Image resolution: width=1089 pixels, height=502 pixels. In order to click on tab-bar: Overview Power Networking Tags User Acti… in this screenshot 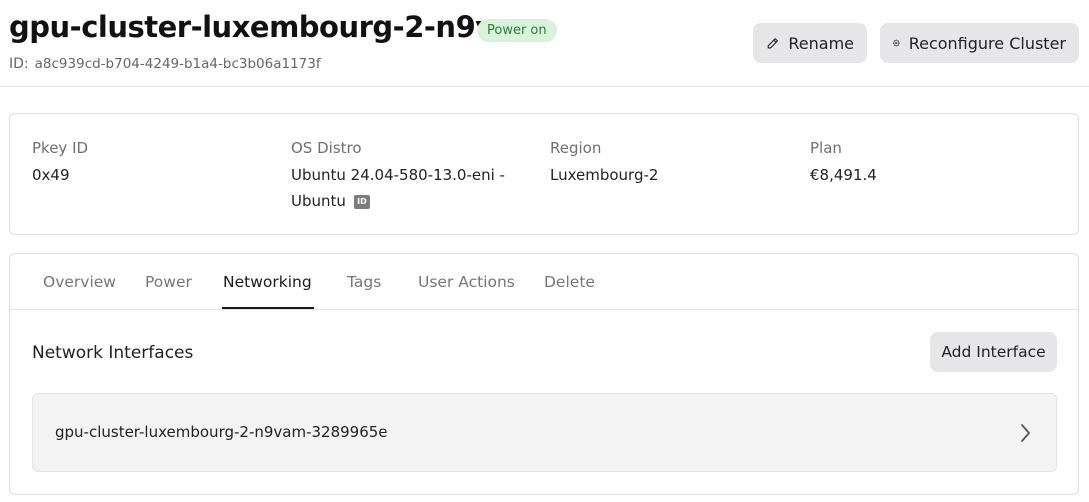, I will do `click(544, 282)`.